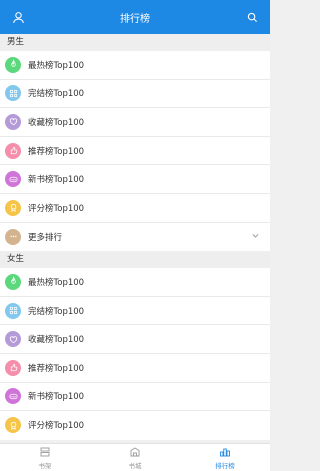 The height and width of the screenshot is (471, 320). Describe the element at coordinates (135, 465) in the screenshot. I see `tab-label: 书城` at that location.